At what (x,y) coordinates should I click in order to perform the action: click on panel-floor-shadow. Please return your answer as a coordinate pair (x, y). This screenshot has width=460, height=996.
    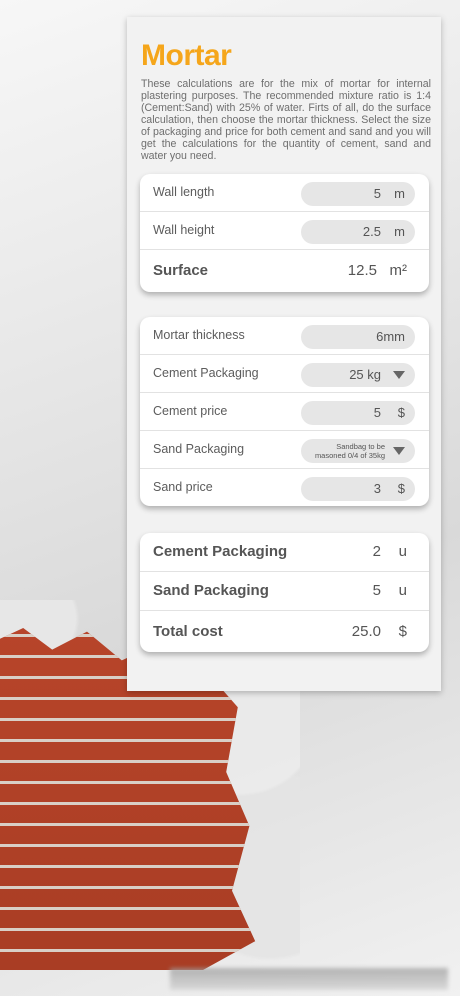
    Looking at the image, I should click on (309, 979).